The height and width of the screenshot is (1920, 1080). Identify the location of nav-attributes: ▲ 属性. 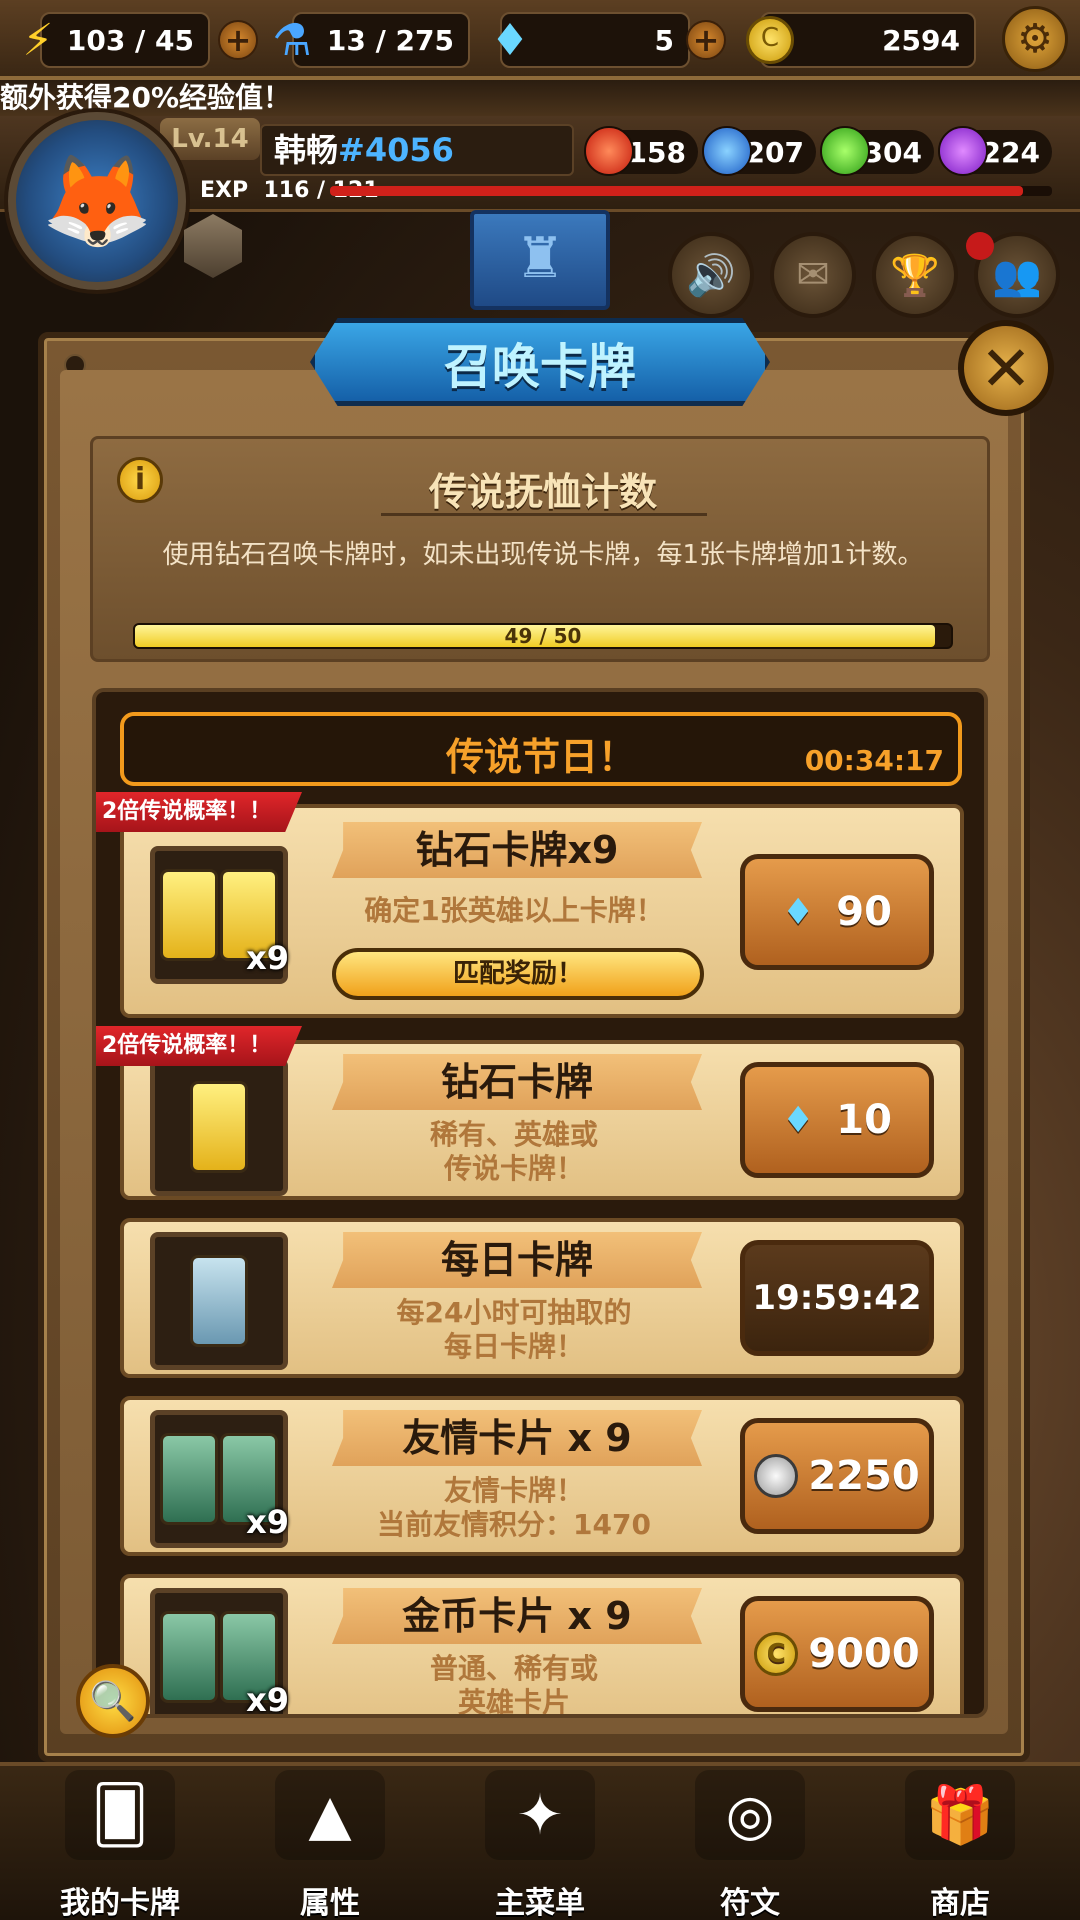
(330, 1845).